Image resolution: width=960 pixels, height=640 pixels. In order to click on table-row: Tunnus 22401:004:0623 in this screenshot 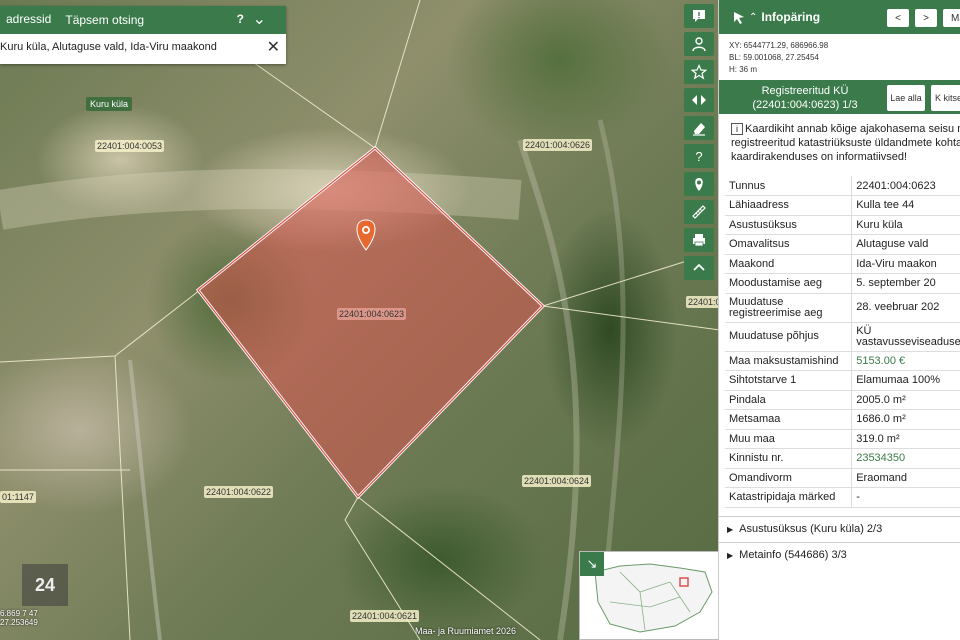, I will do `click(842, 186)`.